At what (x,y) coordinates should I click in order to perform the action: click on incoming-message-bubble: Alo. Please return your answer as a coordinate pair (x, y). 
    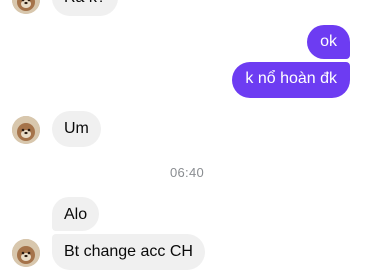
    Looking at the image, I should click on (76, 214).